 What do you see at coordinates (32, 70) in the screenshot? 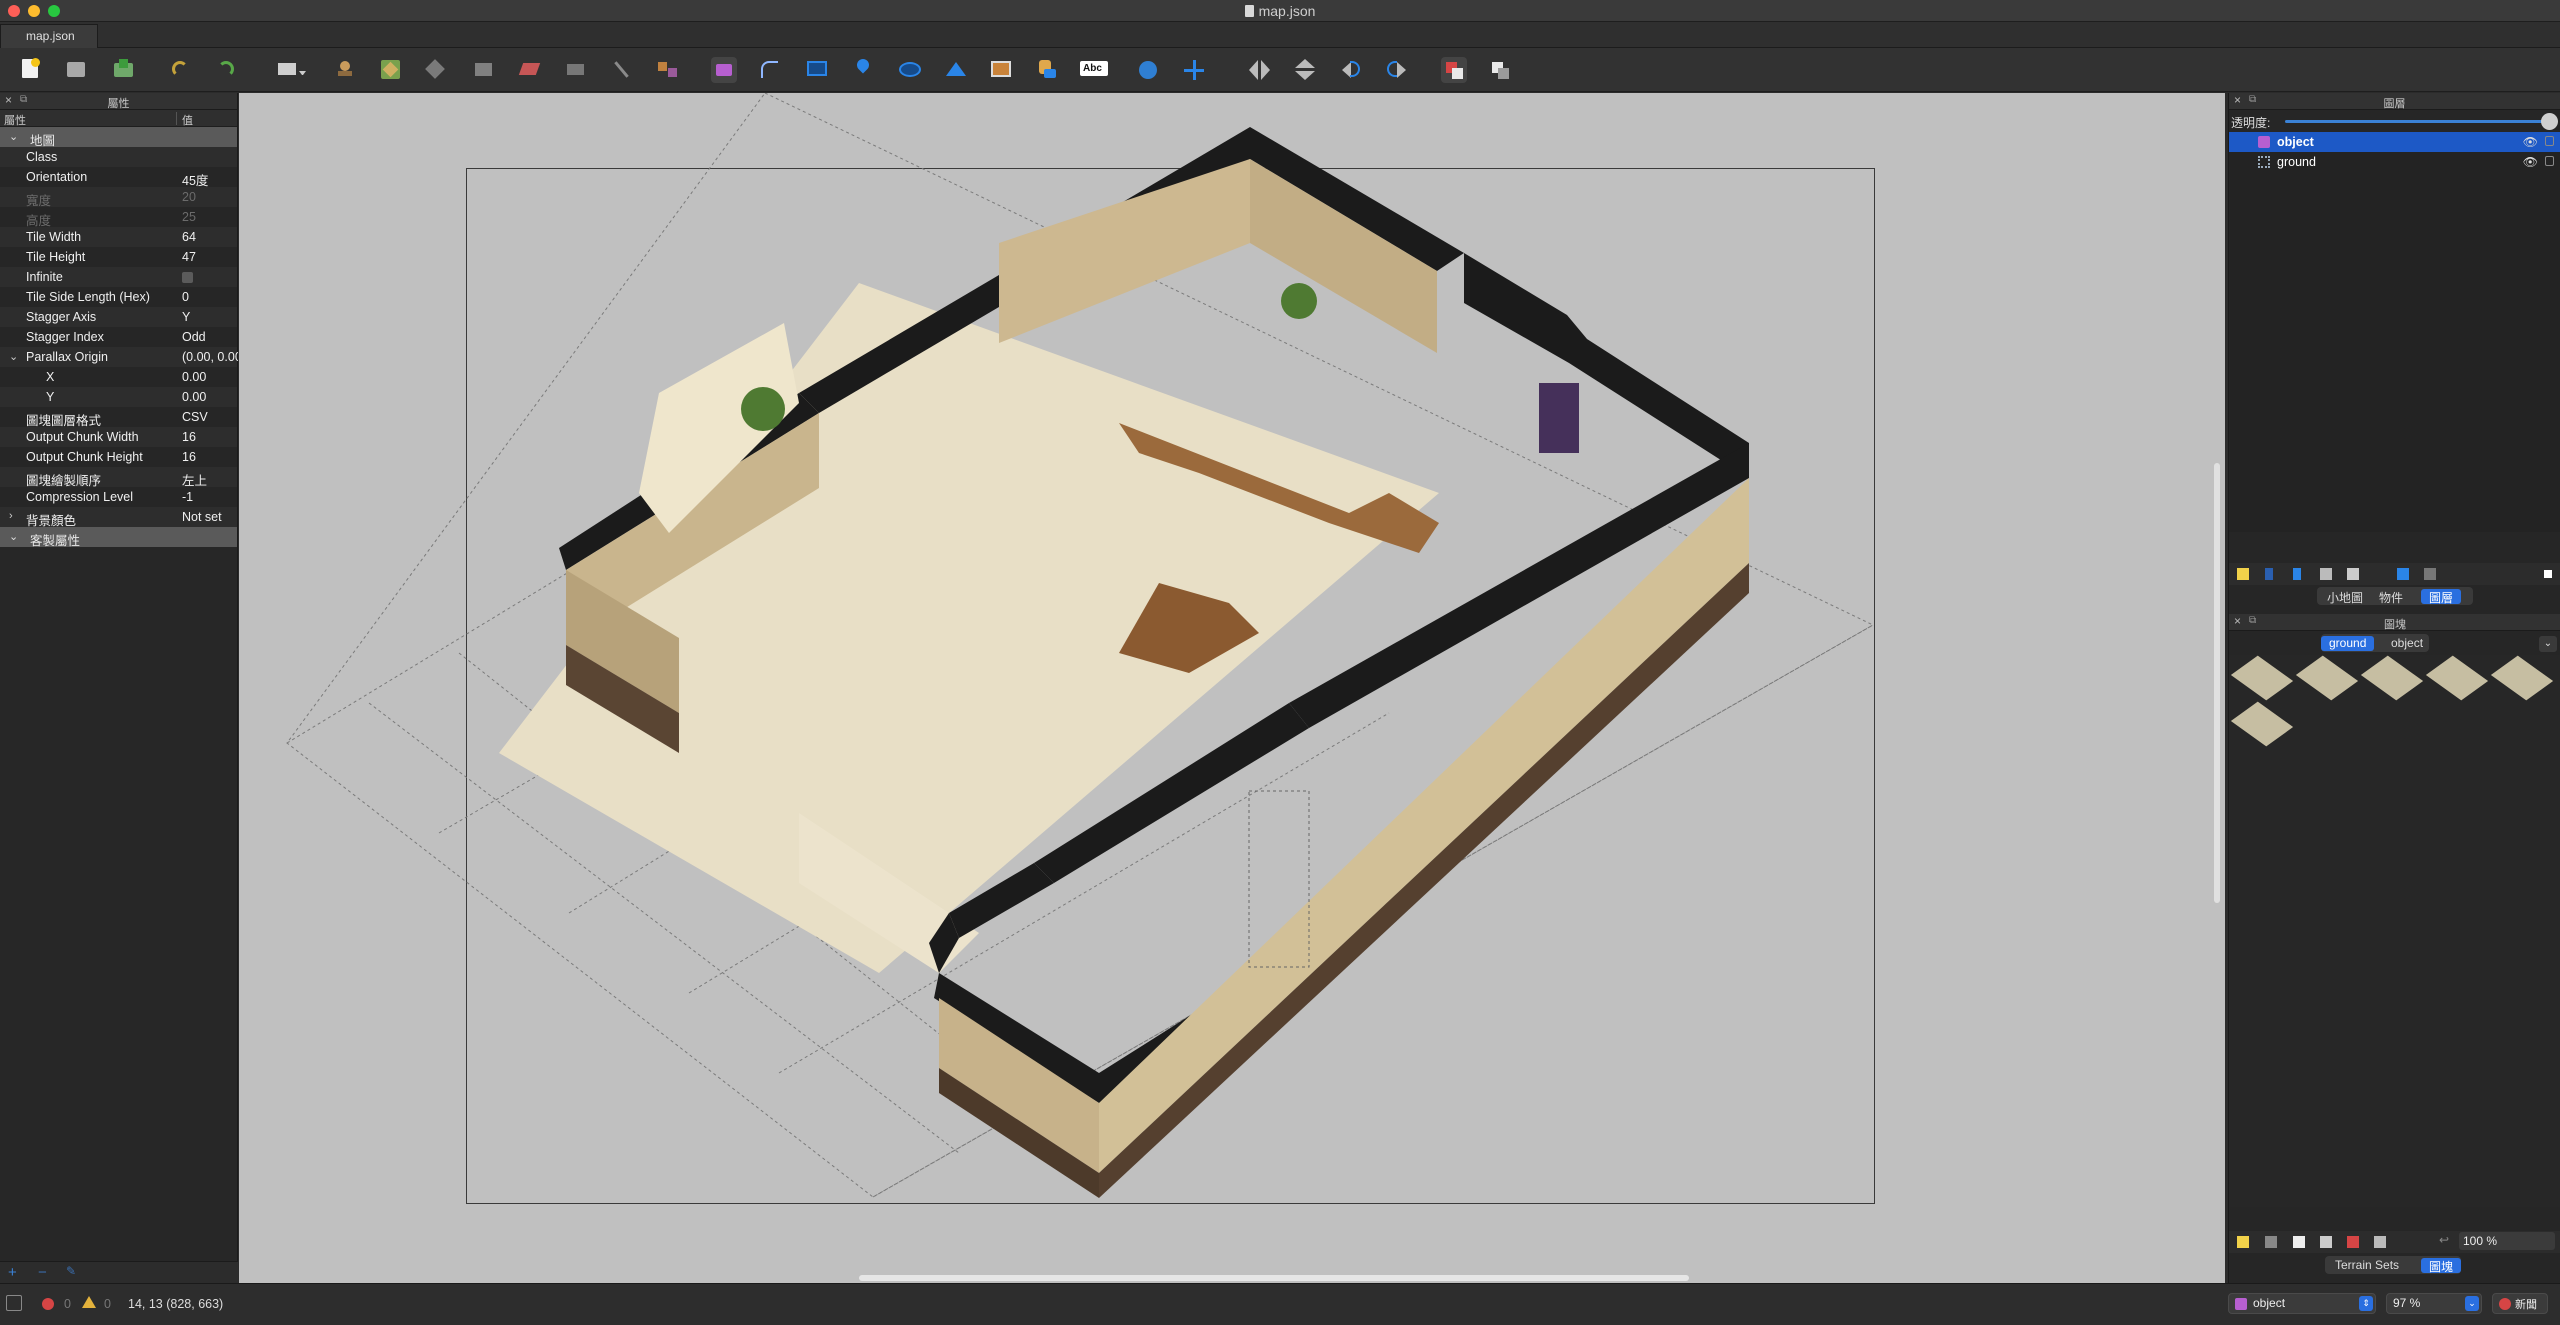
I see `new-map-icon` at bounding box center [32, 70].